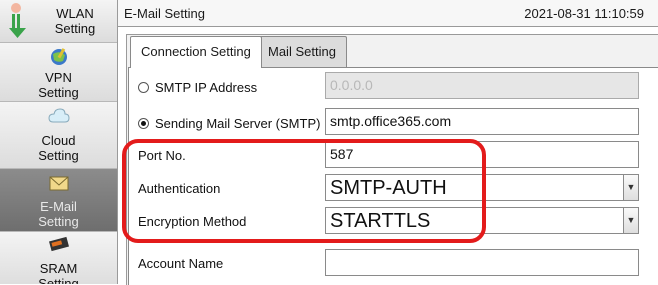  I want to click on smtp-server-option: Sending Mail Server (SMTP), so click(229, 123).